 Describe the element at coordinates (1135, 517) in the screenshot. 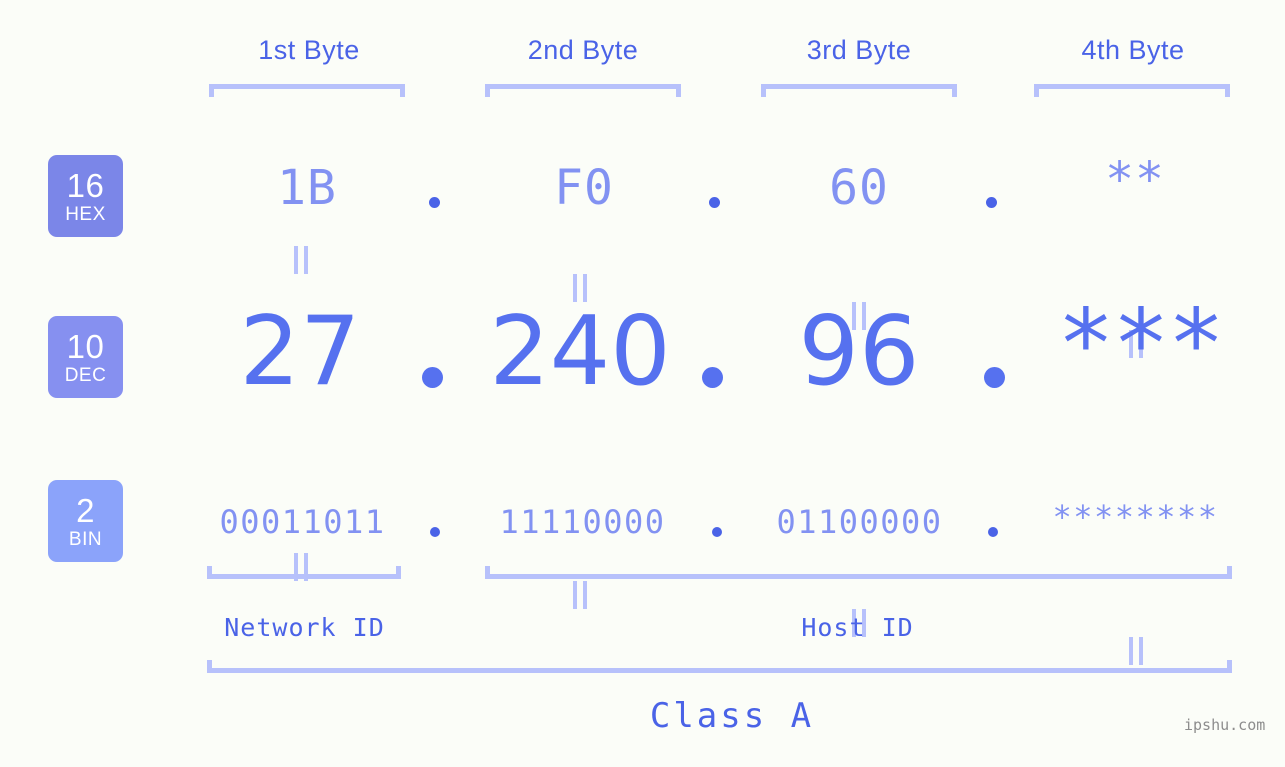

I see `bin-value-byte-4: ********` at that location.